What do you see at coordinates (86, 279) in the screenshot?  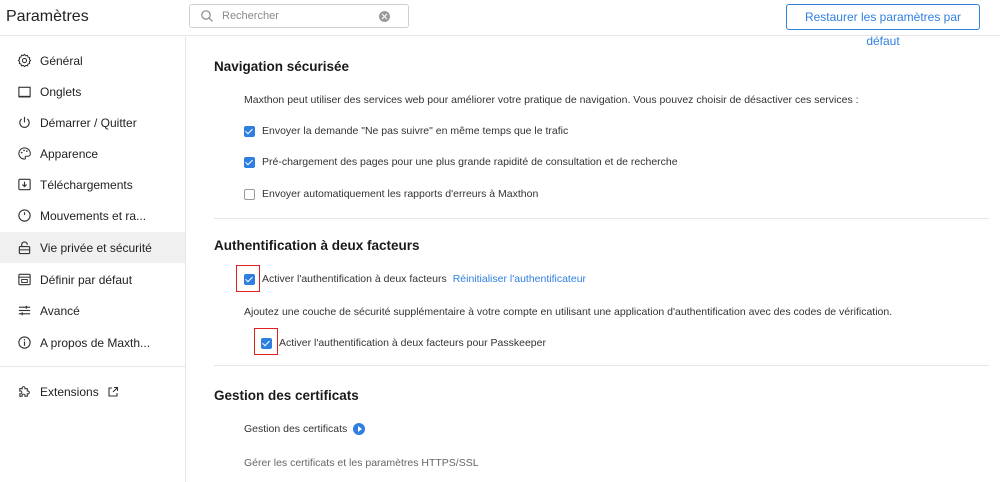 I see `sidebar-item-label: Définir par défaut` at bounding box center [86, 279].